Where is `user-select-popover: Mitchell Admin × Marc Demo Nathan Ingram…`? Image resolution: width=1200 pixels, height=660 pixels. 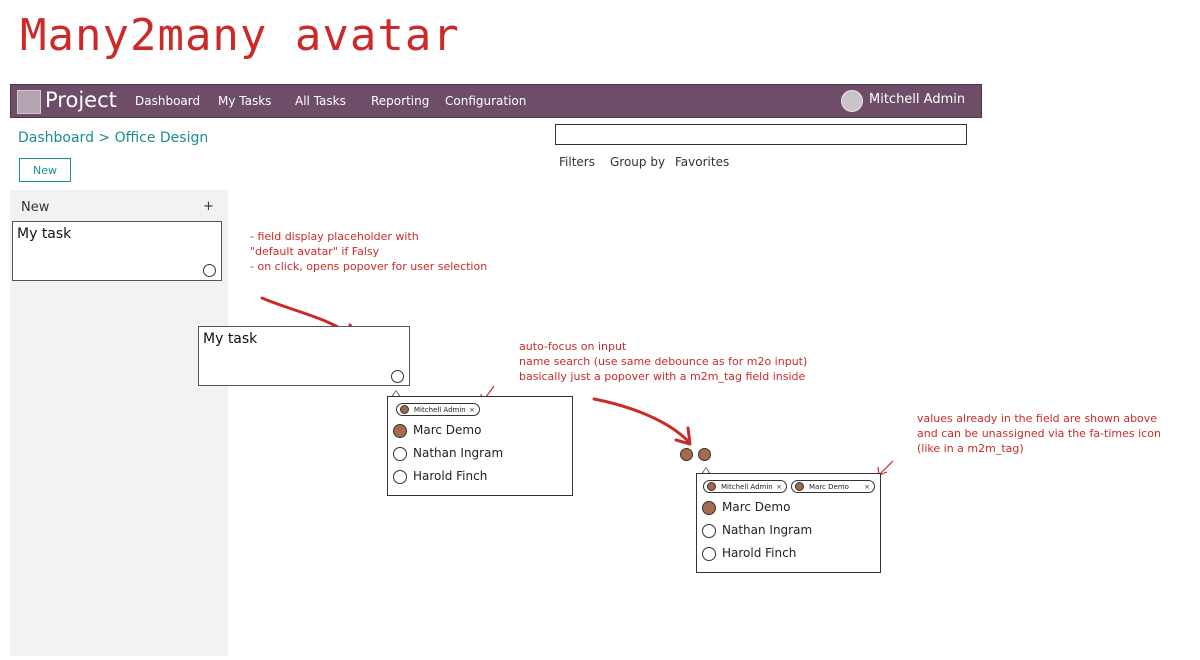 user-select-popover: Mitchell Admin × Marc Demo Nathan Ingram… is located at coordinates (480, 446).